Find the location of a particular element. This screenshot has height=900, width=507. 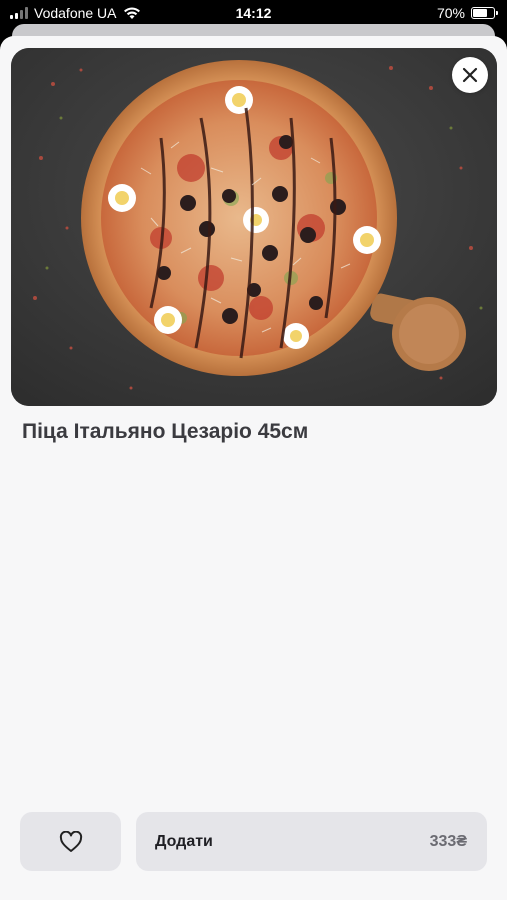

favorite-button is located at coordinates (70, 841).